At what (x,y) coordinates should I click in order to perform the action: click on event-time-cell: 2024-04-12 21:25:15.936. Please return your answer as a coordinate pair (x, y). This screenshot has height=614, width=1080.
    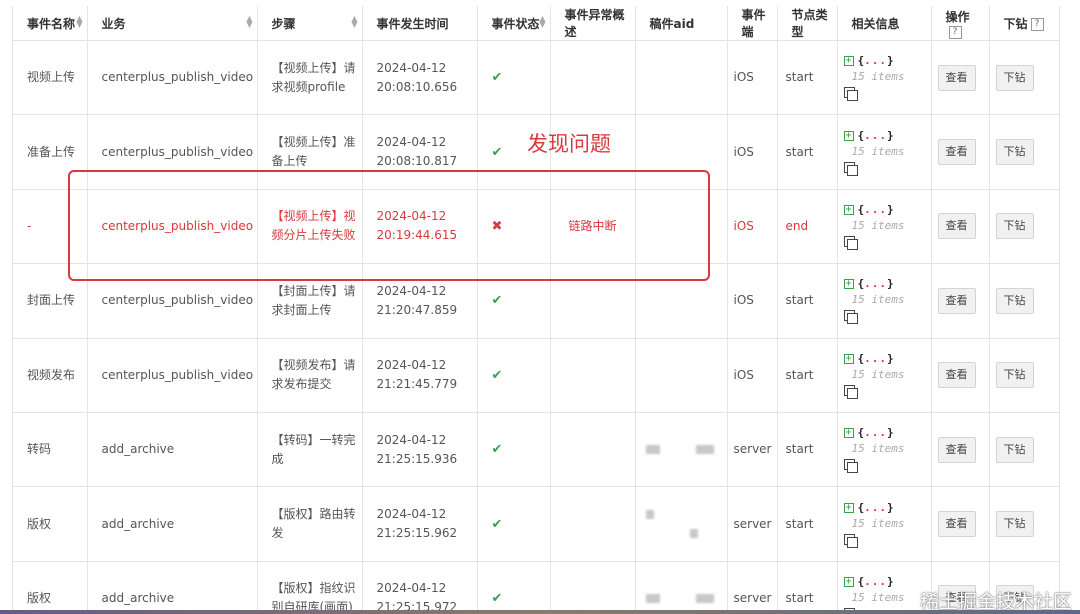
    Looking at the image, I should click on (420, 450).